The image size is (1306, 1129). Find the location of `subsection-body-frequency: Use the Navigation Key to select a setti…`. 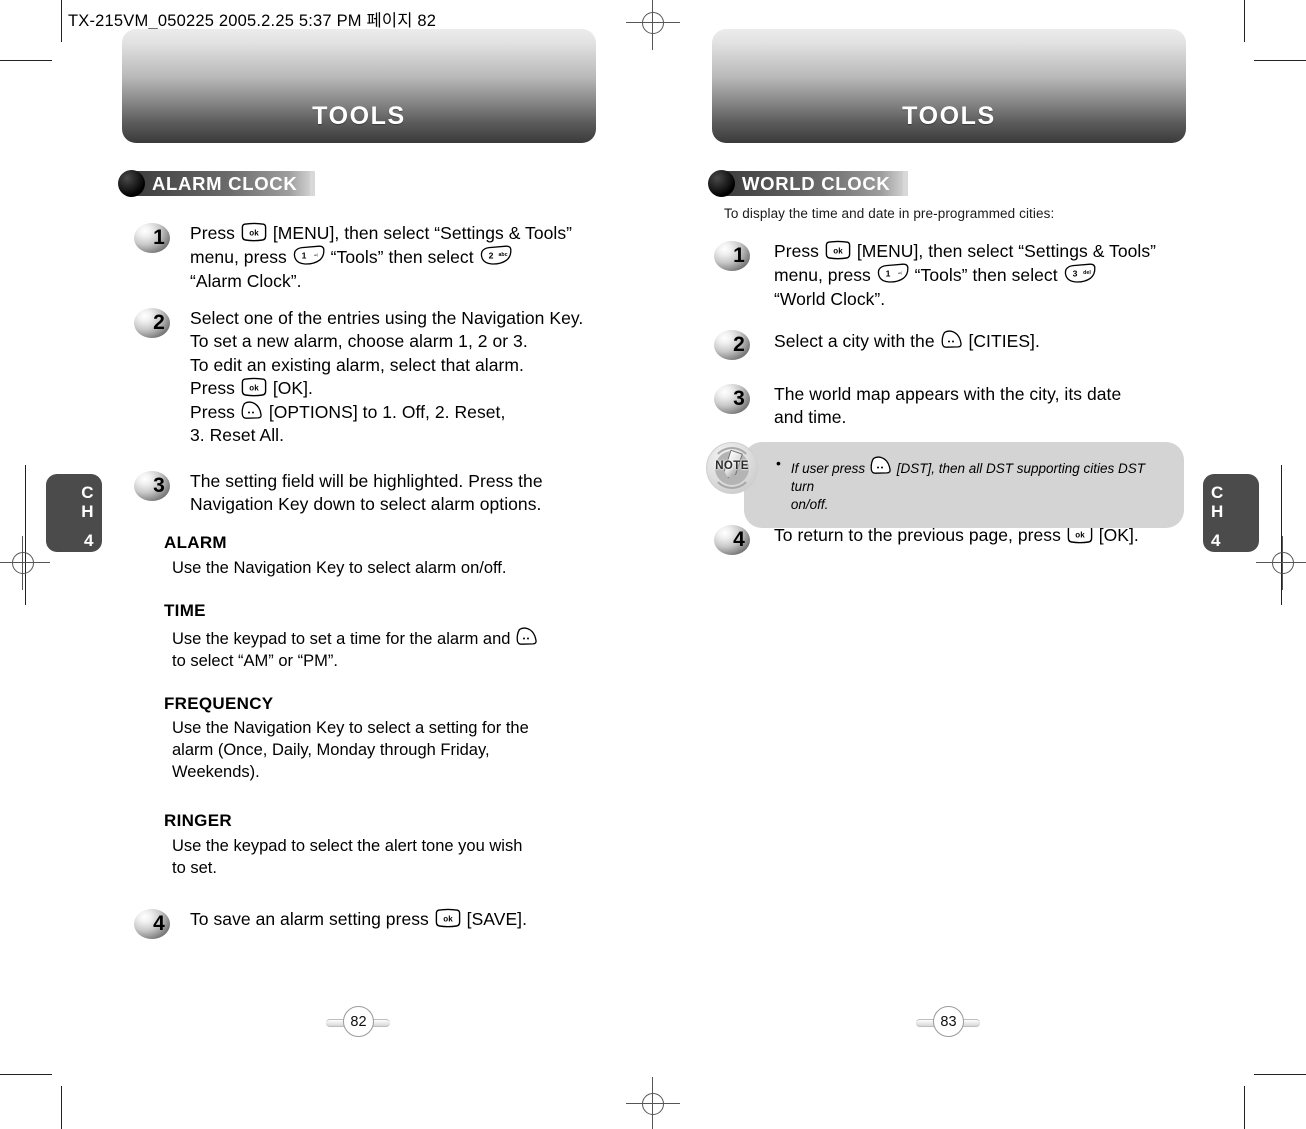

subsection-body-frequency: Use the Navigation Key to select a setti… is located at coordinates (350, 751).